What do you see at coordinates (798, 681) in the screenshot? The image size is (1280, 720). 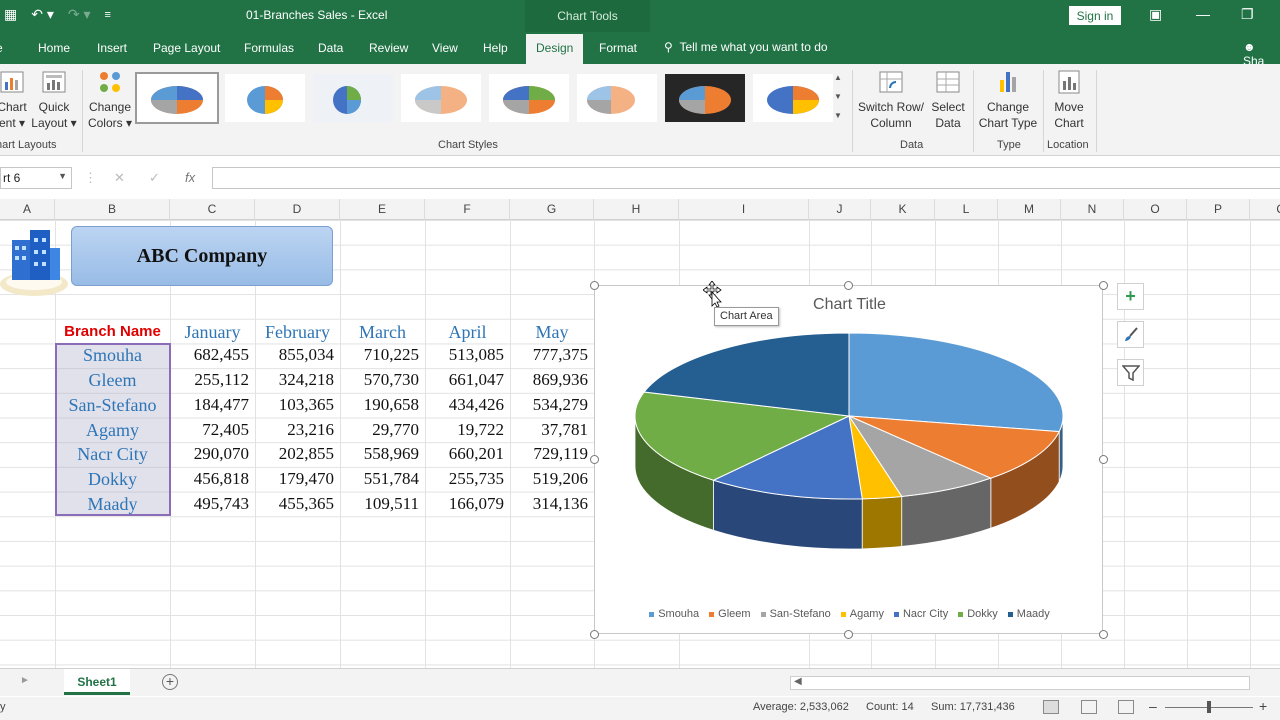 I see `scroll-left-icon: ◀` at bounding box center [798, 681].